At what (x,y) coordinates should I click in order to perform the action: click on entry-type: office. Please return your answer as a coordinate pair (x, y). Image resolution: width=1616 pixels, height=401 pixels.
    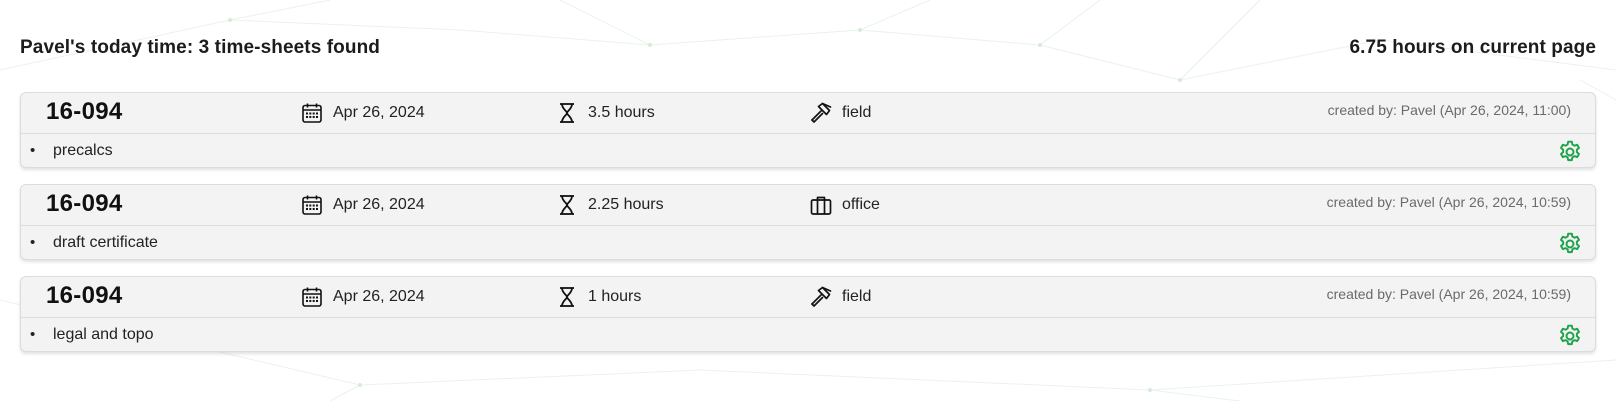
    Looking at the image, I should click on (861, 204).